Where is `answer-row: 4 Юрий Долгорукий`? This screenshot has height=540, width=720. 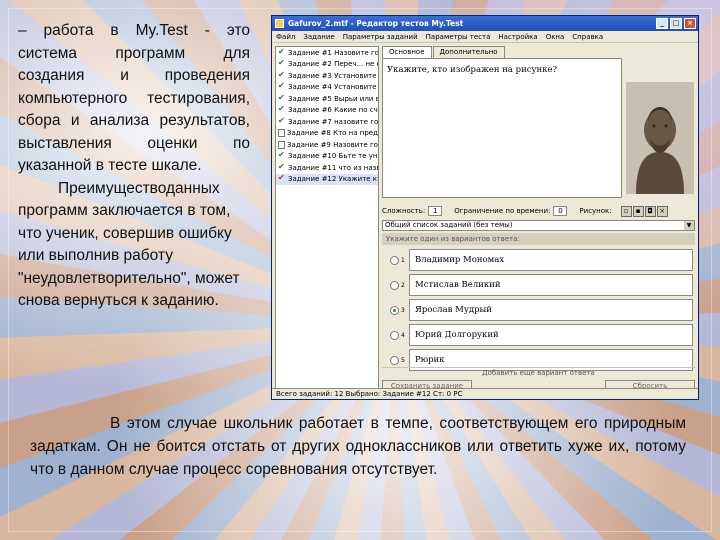
answer-row: 4 Юрий Долгорукий is located at coordinates (538, 335).